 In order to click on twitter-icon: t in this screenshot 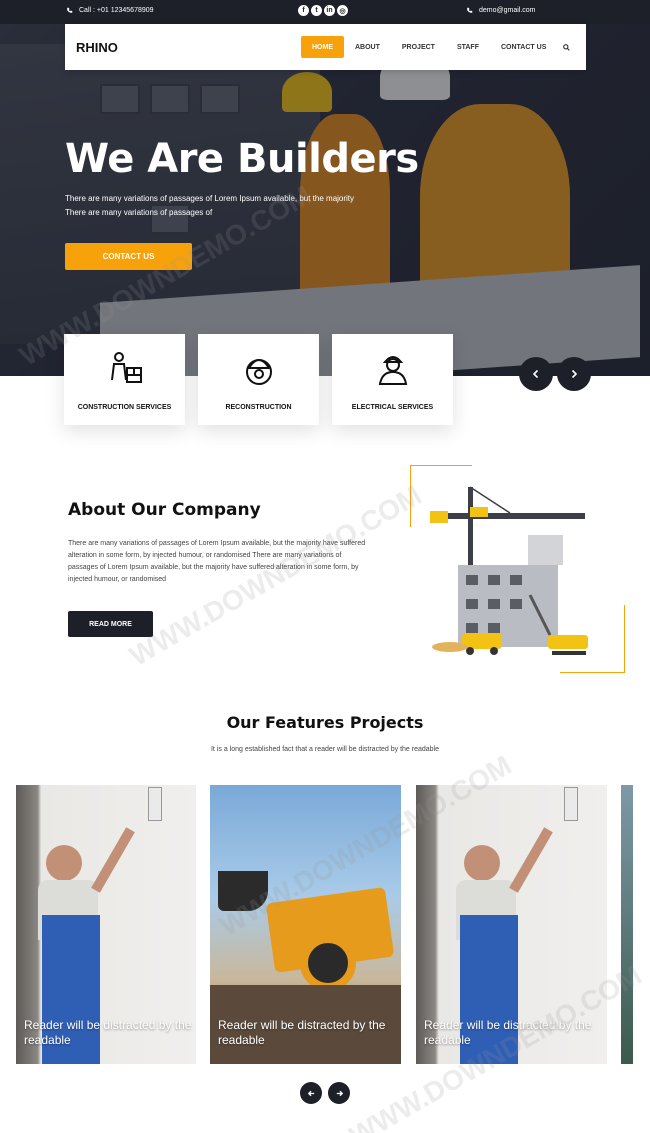, I will do `click(316, 10)`.